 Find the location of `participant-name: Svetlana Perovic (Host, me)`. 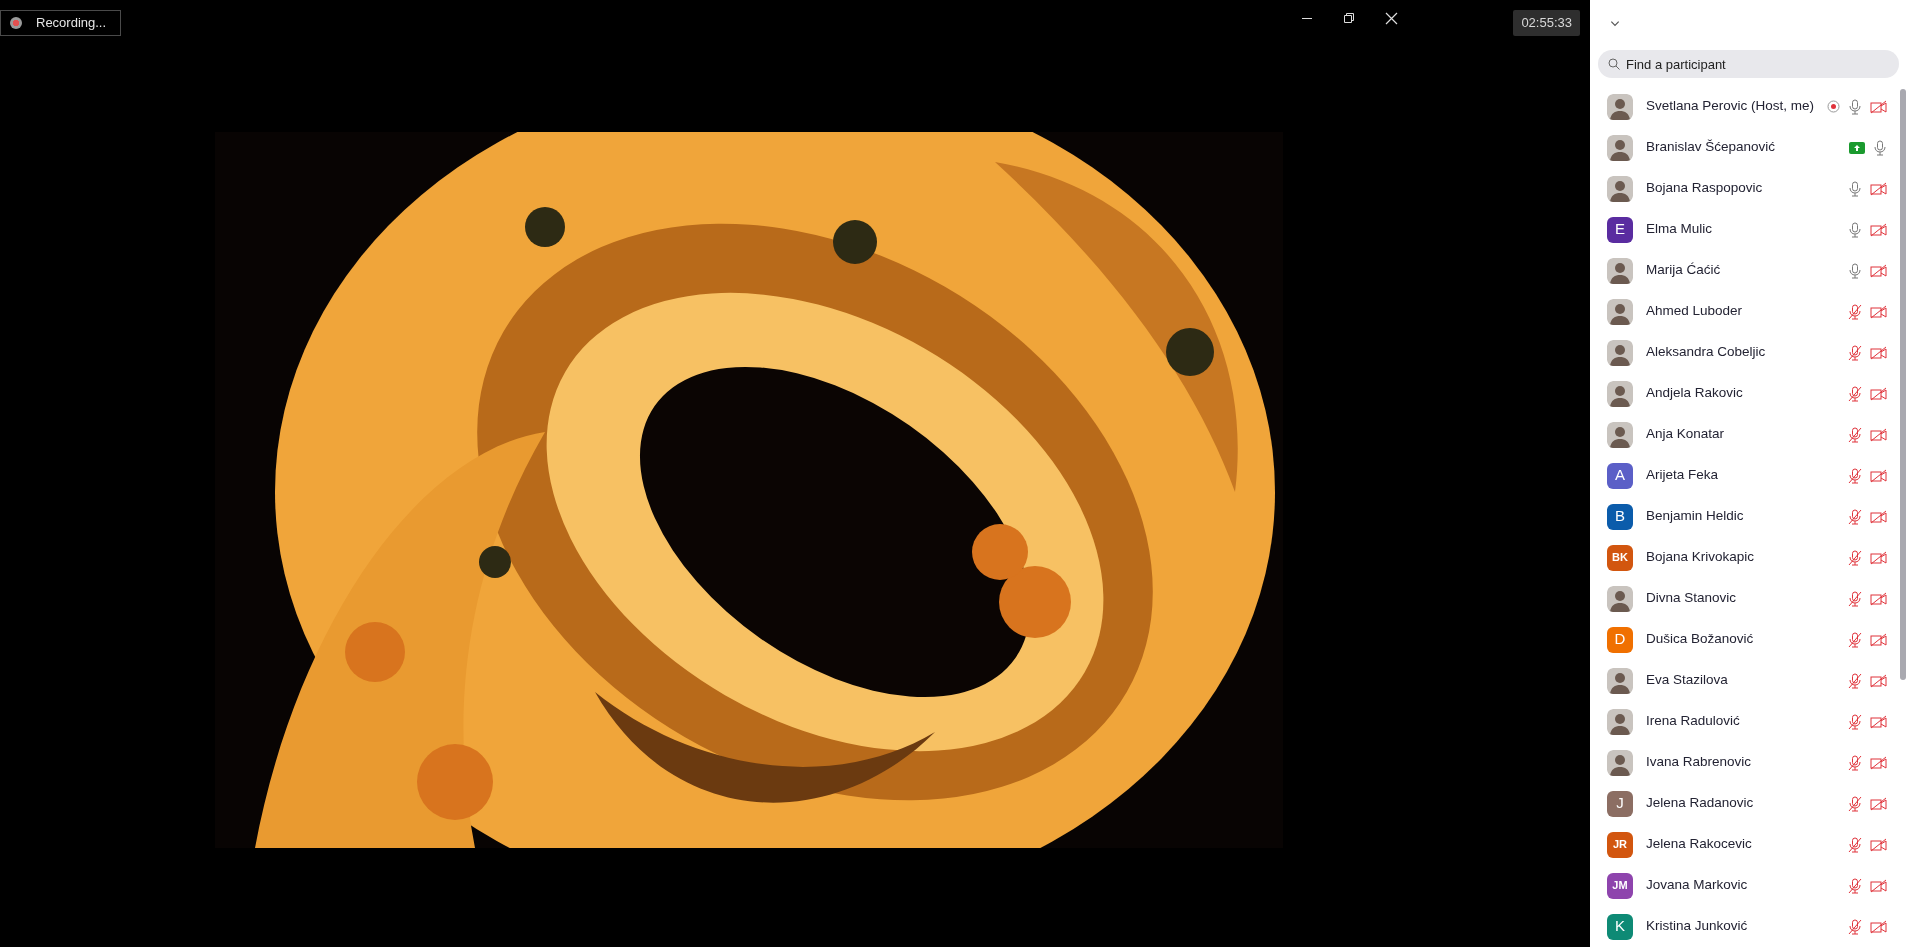

participant-name: Svetlana Perovic (Host, me) is located at coordinates (1731, 106).